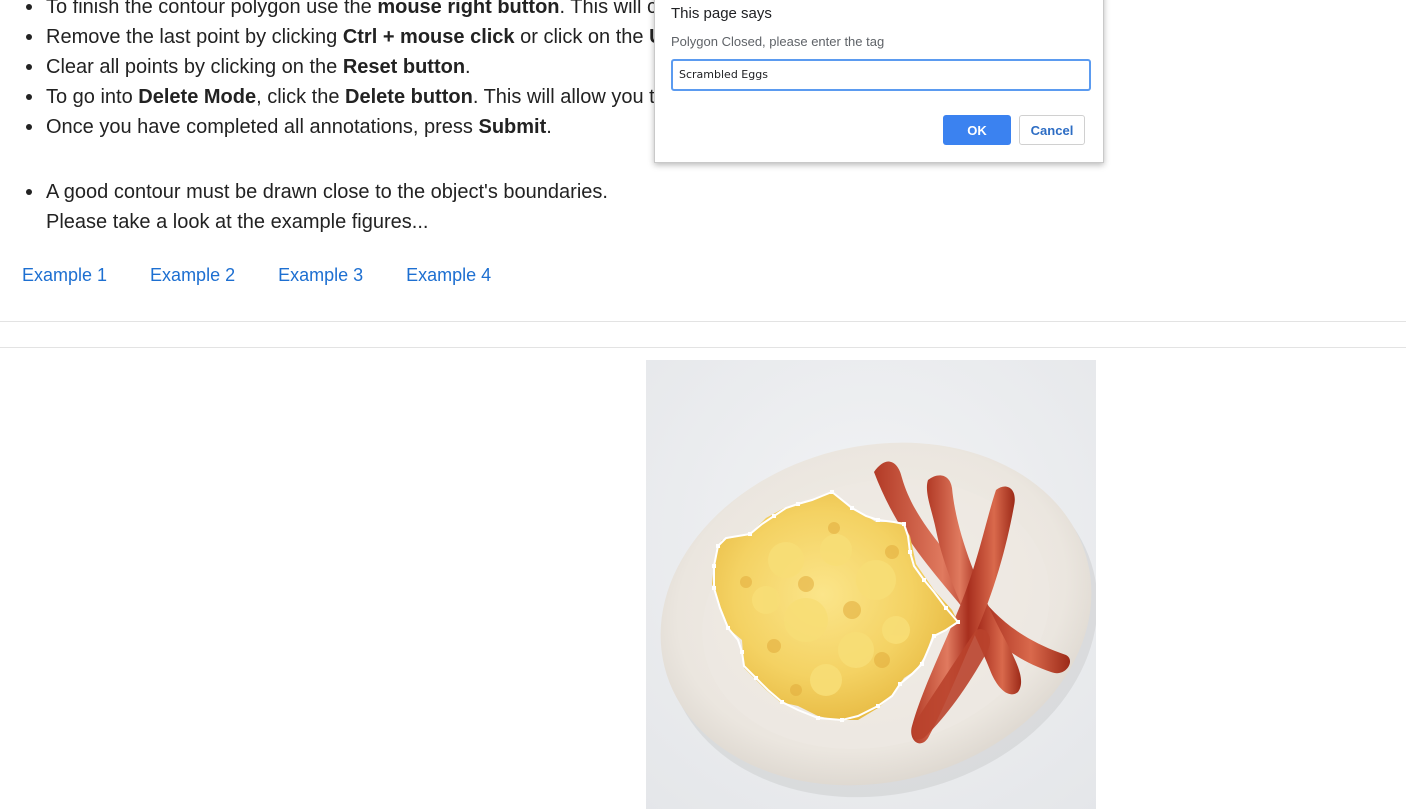 The height and width of the screenshot is (809, 1406). What do you see at coordinates (1052, 130) in the screenshot?
I see `cancel-button: Cancel` at bounding box center [1052, 130].